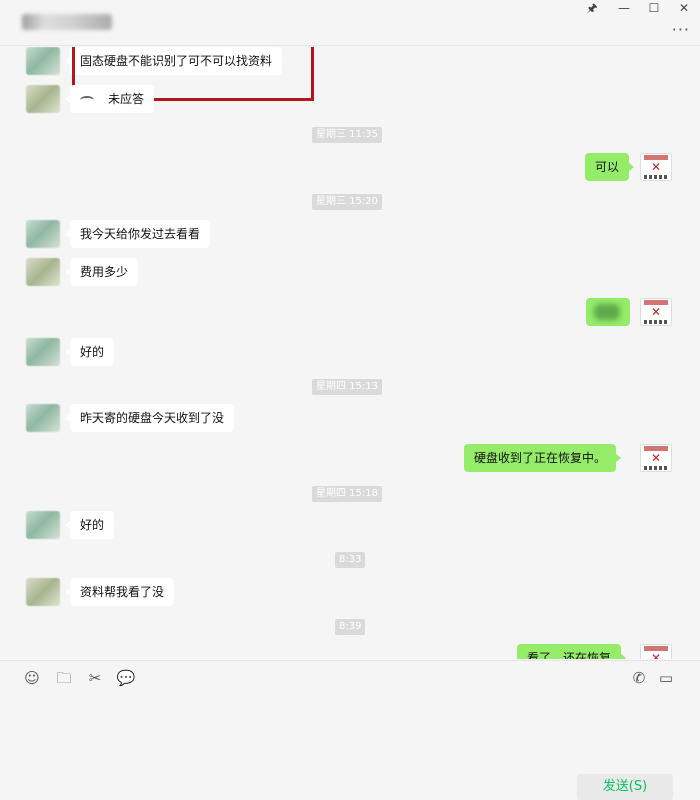 This screenshot has height=800, width=700. What do you see at coordinates (639, 678) in the screenshot?
I see `voice-call-icon: ✆` at bounding box center [639, 678].